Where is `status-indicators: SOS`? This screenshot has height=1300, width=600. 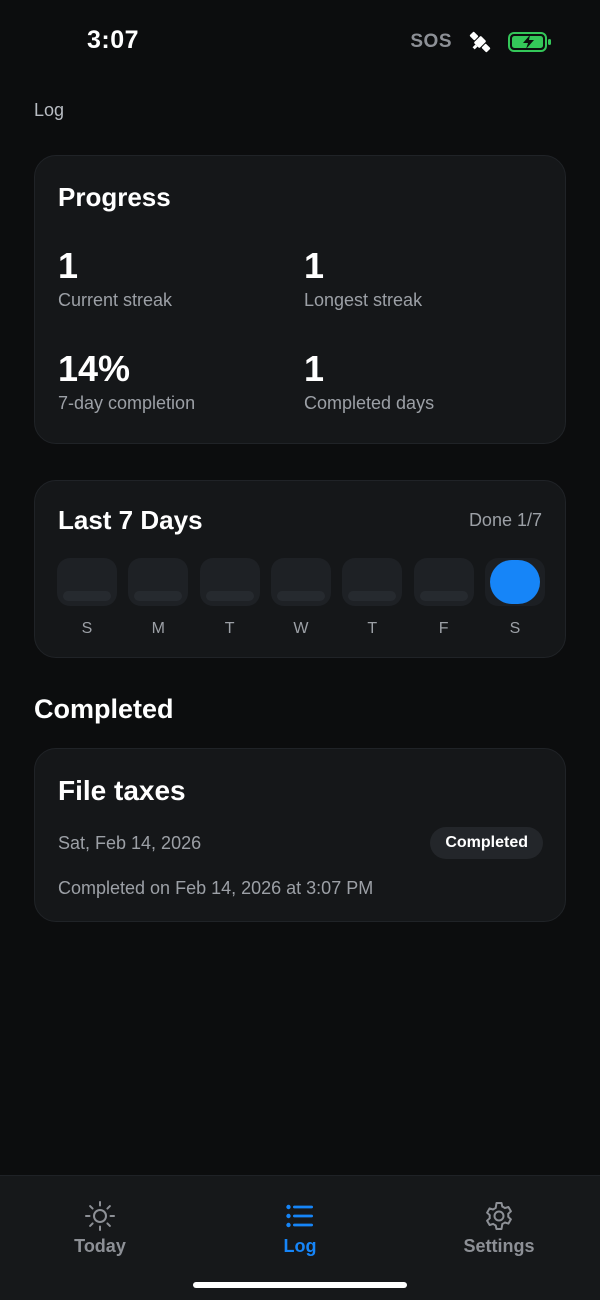 status-indicators: SOS is located at coordinates (481, 42).